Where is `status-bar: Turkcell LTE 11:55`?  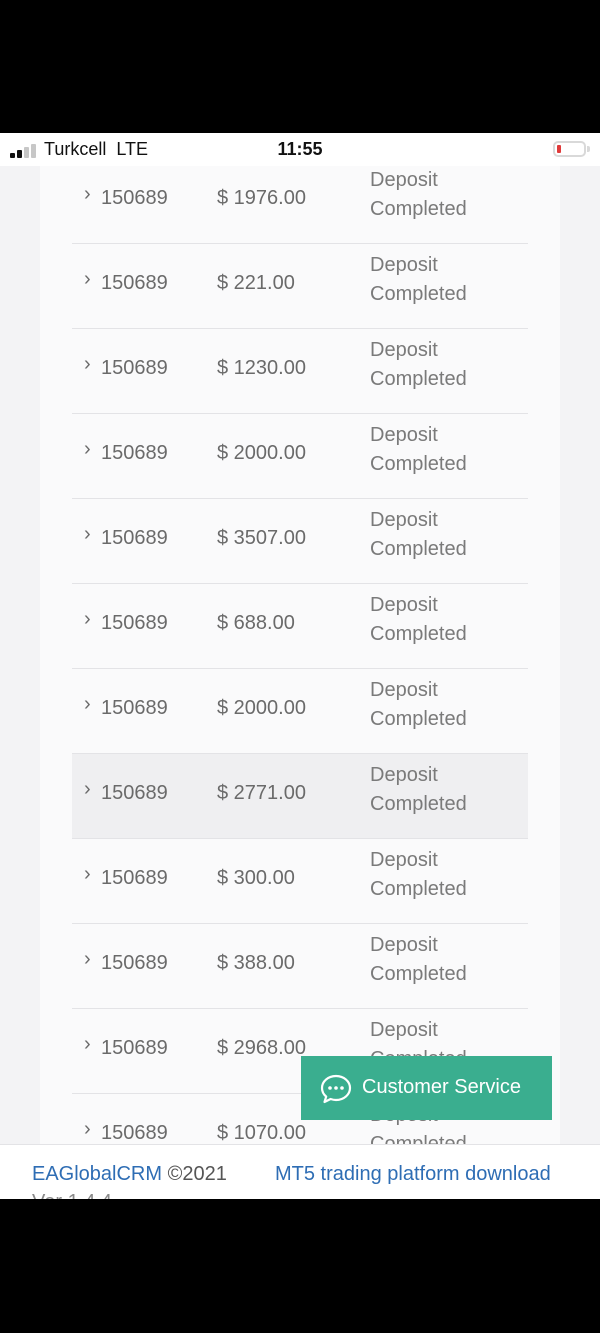
status-bar: Turkcell LTE 11:55 is located at coordinates (300, 149).